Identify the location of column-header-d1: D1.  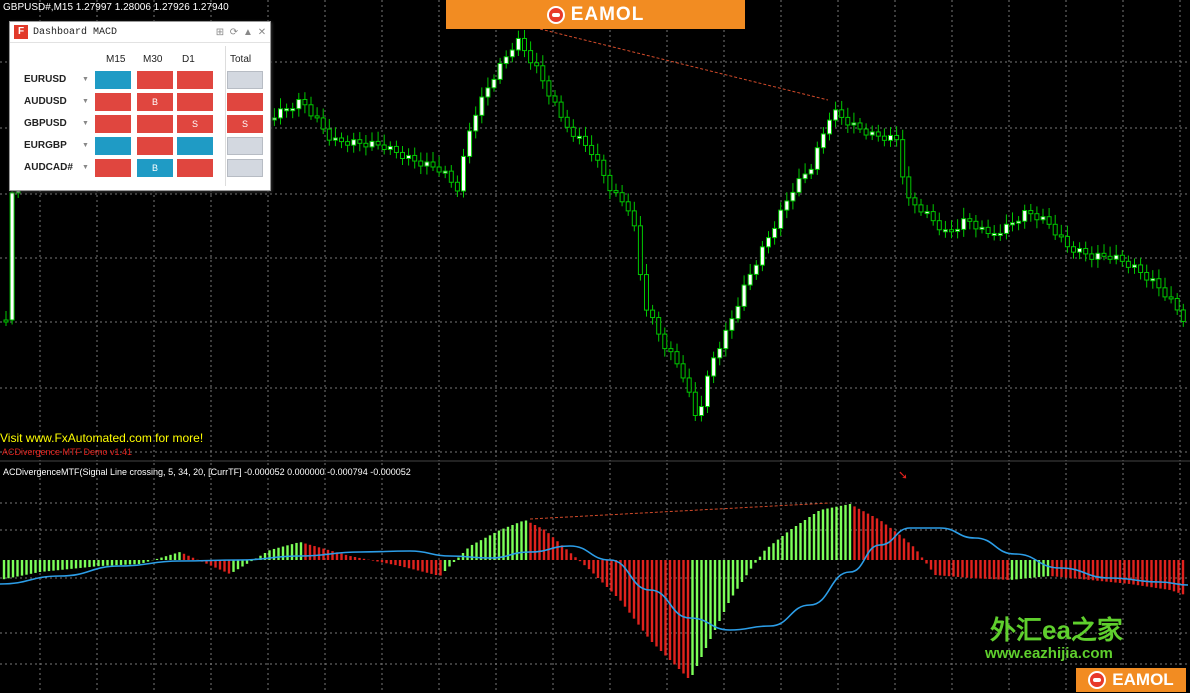
(188, 59).